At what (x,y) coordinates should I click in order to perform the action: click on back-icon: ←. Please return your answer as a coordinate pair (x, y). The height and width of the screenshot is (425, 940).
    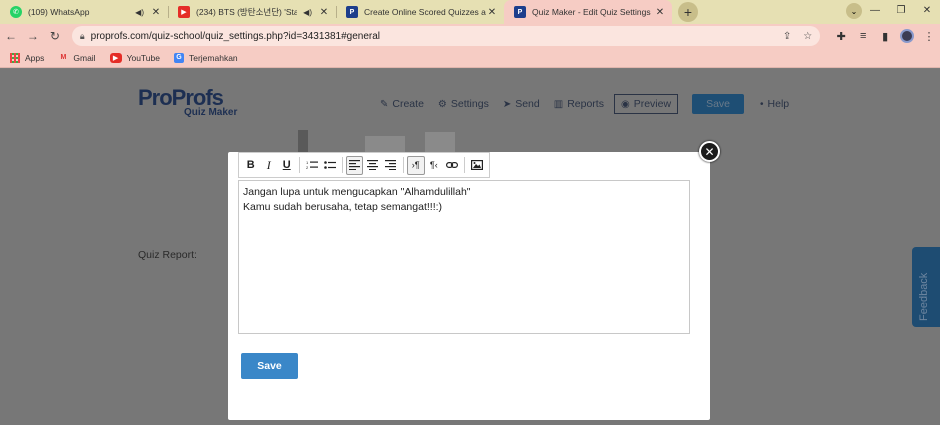
    Looking at the image, I should click on (11, 36).